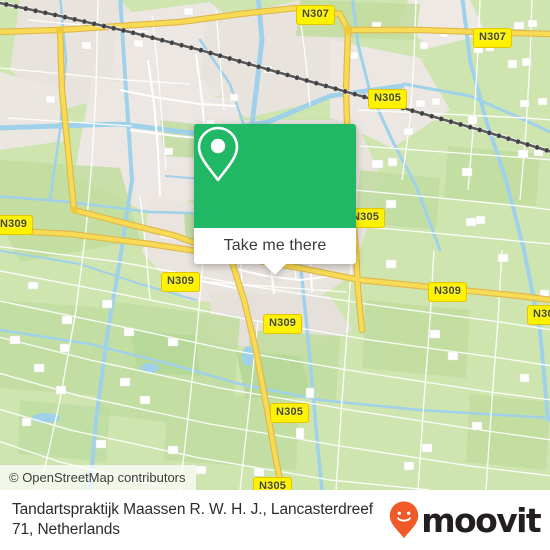  Describe the element at coordinates (218, 154) in the screenshot. I see `map-pin-icon` at that location.